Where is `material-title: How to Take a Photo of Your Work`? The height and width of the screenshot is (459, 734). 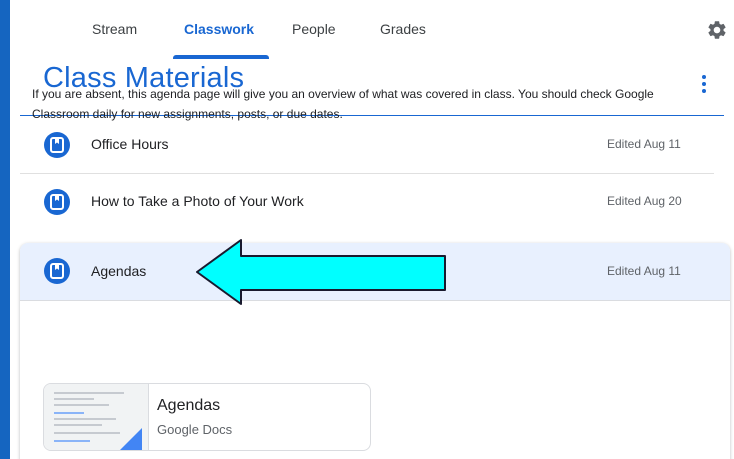
material-title: How to Take a Photo of Your Work is located at coordinates (197, 201).